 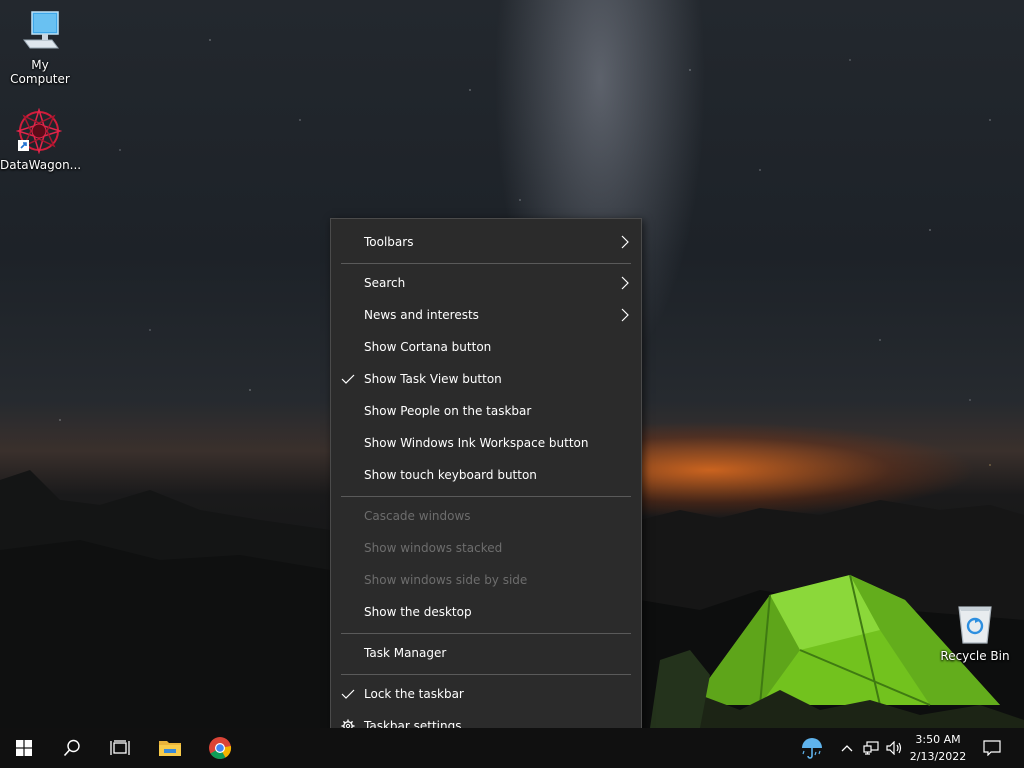 I want to click on chrome-button, so click(x=220, y=748).